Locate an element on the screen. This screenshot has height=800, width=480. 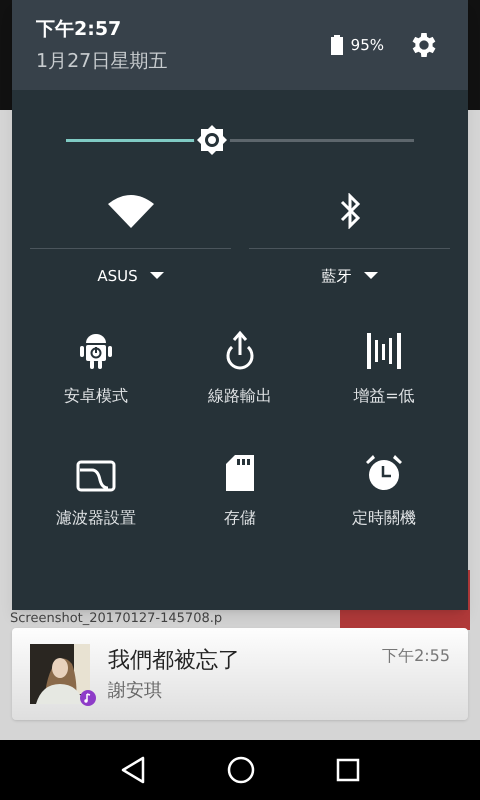
back-button is located at coordinates (133, 770).